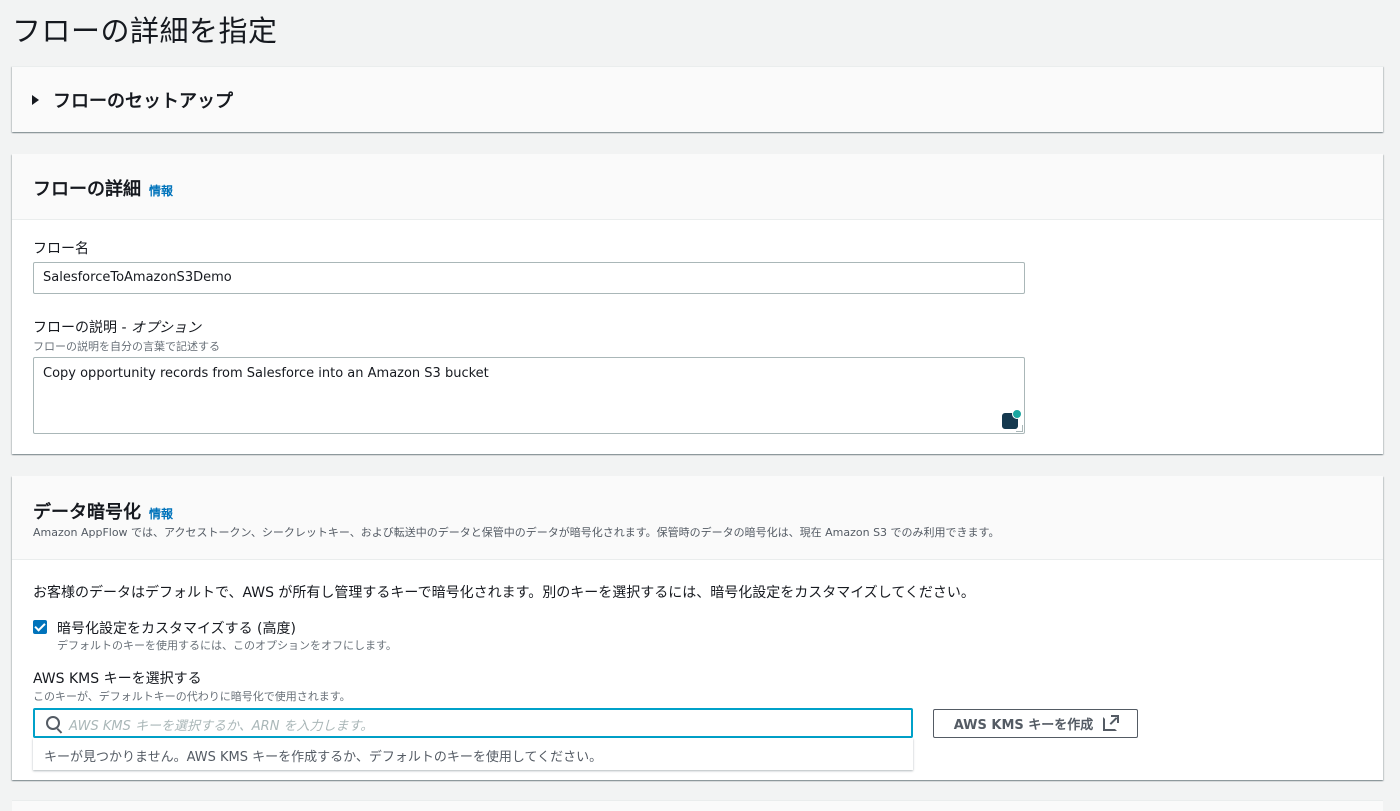 This screenshot has height=811, width=1400. Describe the element at coordinates (35, 100) in the screenshot. I see `caret-right-icon` at that location.